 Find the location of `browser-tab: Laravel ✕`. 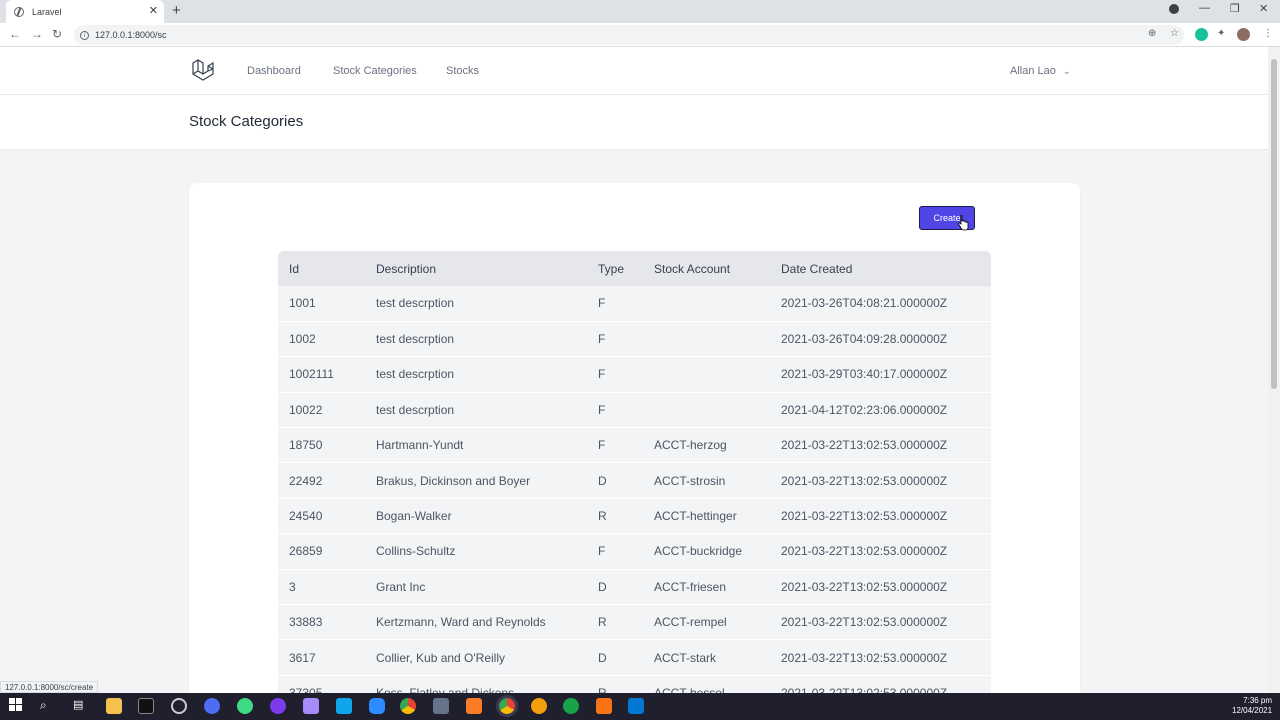

browser-tab: Laravel ✕ is located at coordinates (85, 11).